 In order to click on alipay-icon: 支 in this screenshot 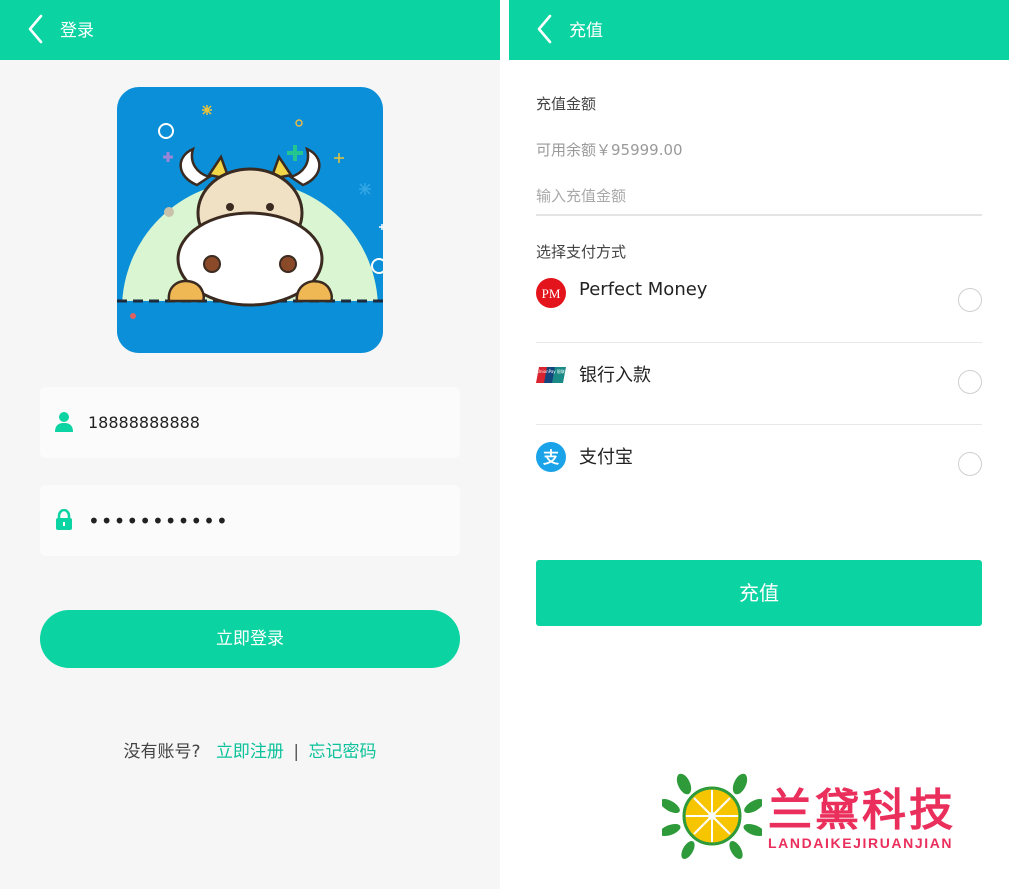, I will do `click(551, 457)`.